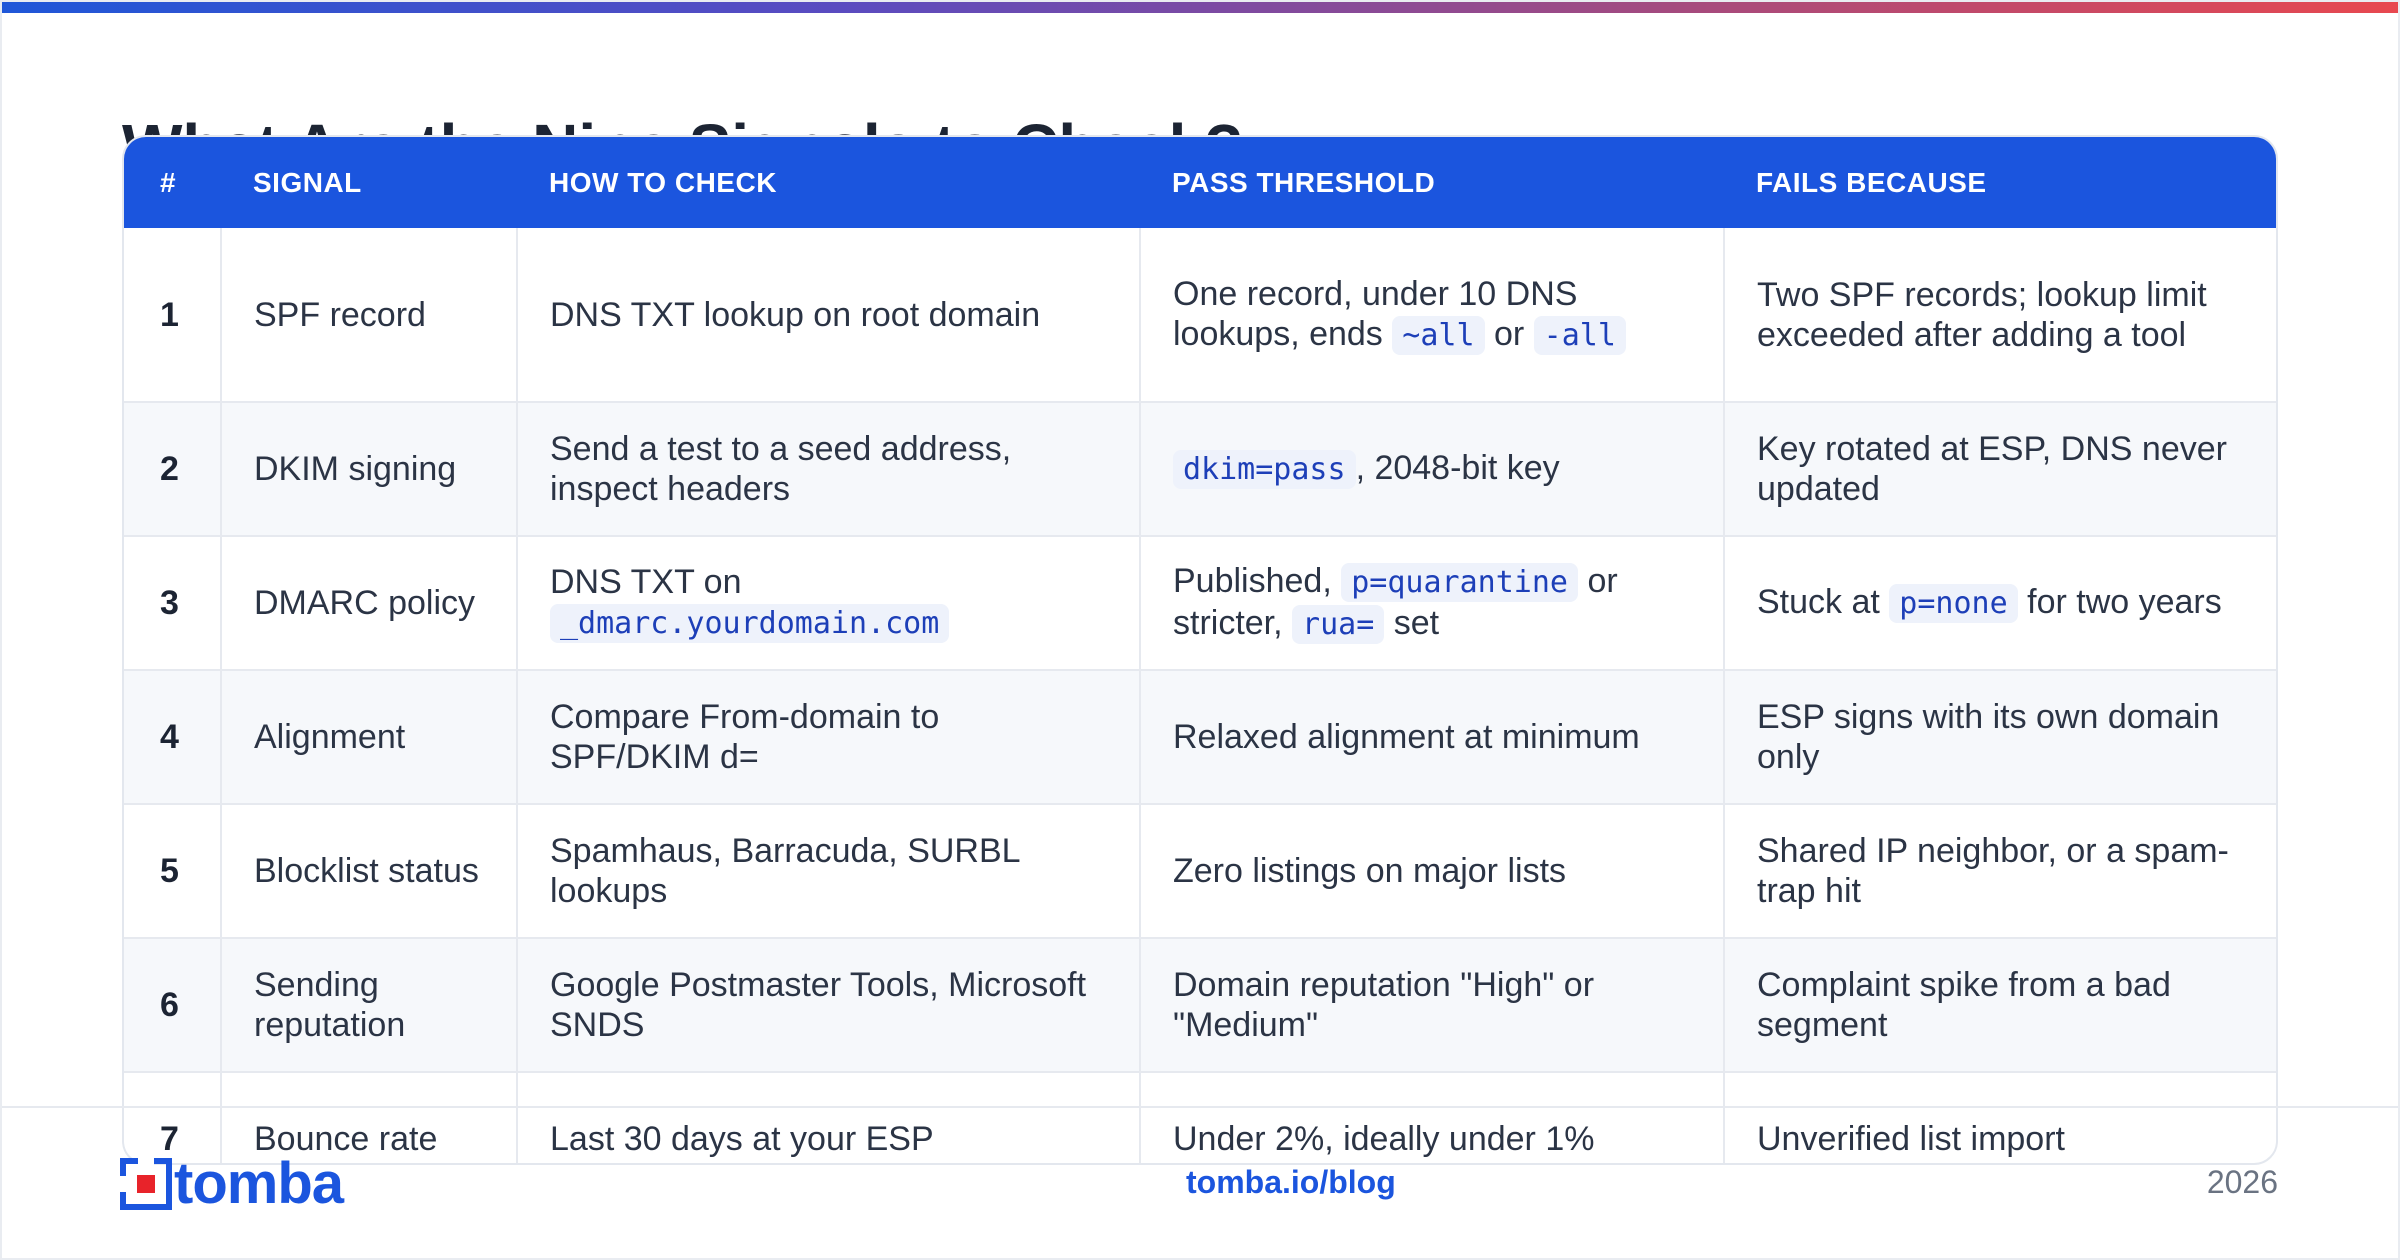 Image resolution: width=2400 pixels, height=1260 pixels. Describe the element at coordinates (2000, 1117) in the screenshot. I see `fails-because-cell: Unverified list import` at that location.